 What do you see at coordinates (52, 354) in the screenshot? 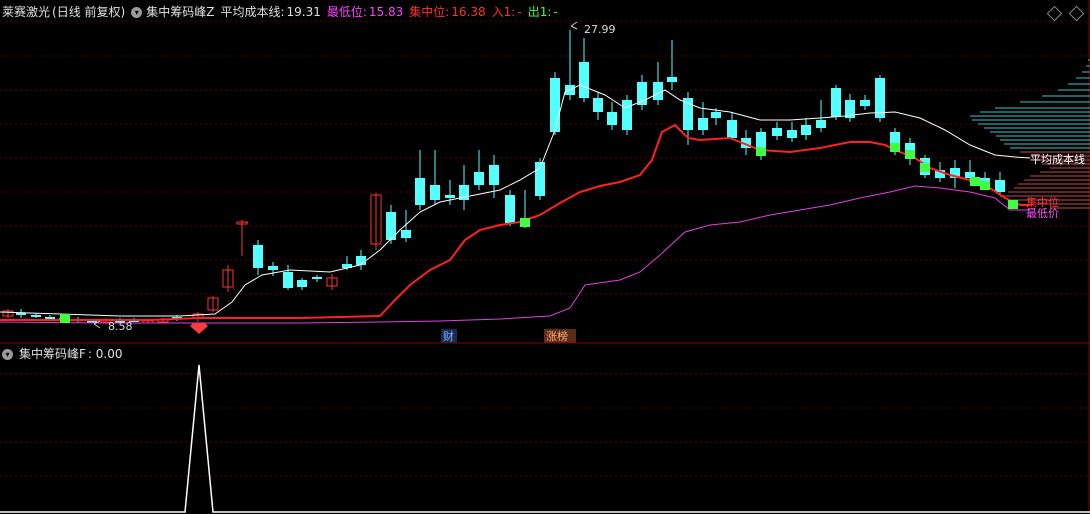
I see `sub-indicator-name: 集中筹码峰F` at bounding box center [52, 354].